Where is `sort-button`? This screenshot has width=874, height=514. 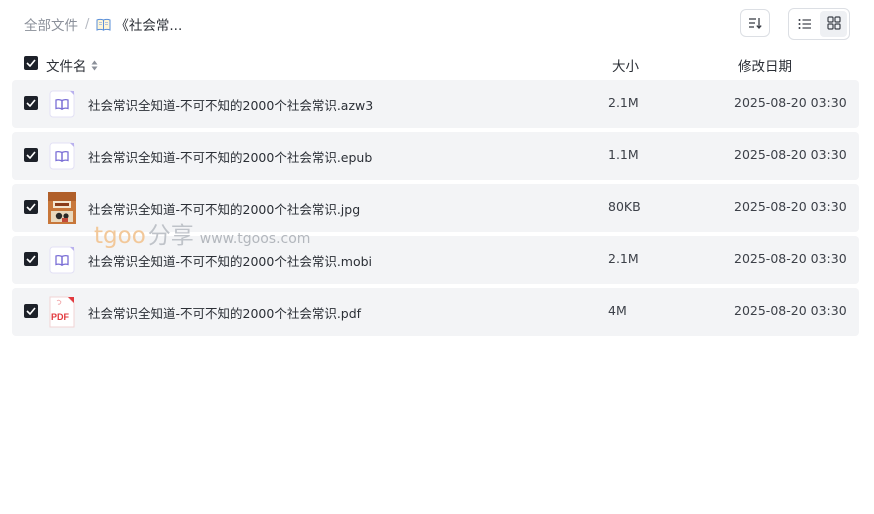
sort-button is located at coordinates (755, 23).